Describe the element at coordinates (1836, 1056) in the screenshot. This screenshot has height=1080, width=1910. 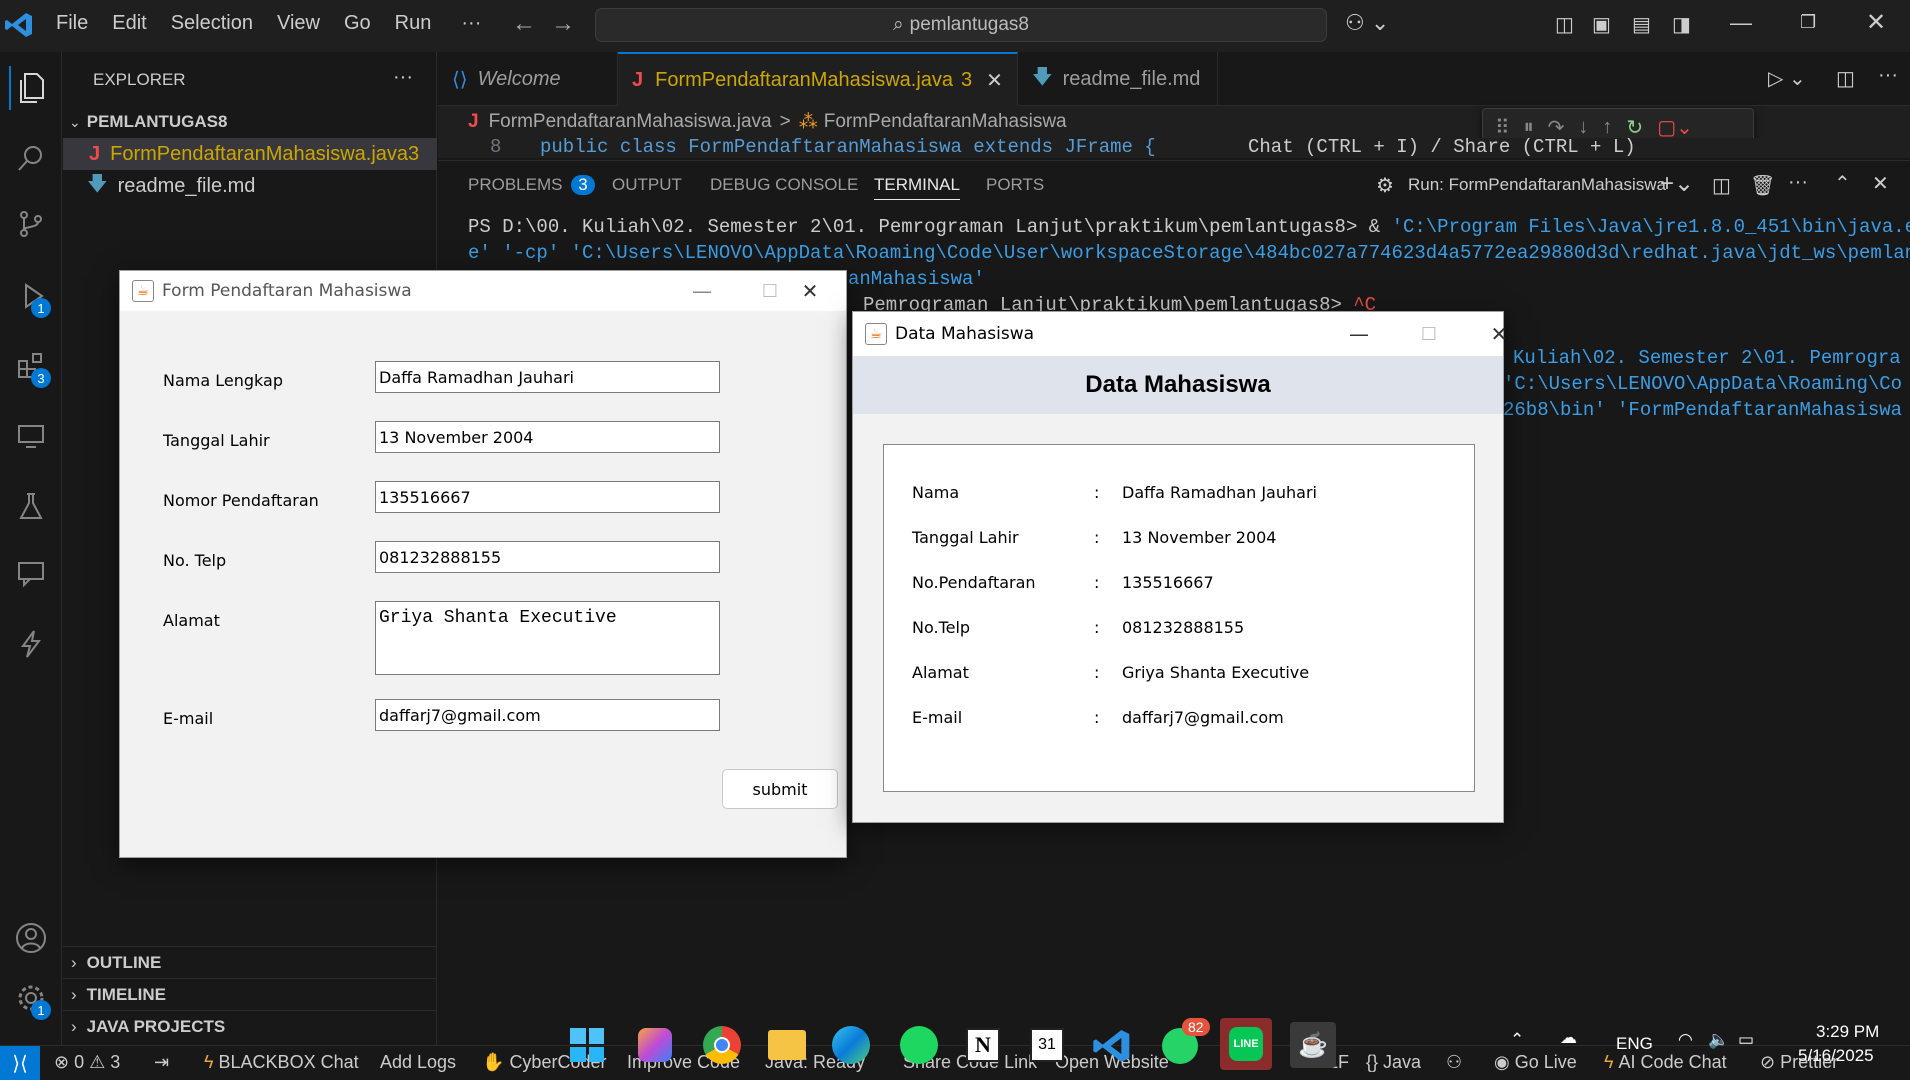
I see `clock-date: 5/16/2025` at that location.